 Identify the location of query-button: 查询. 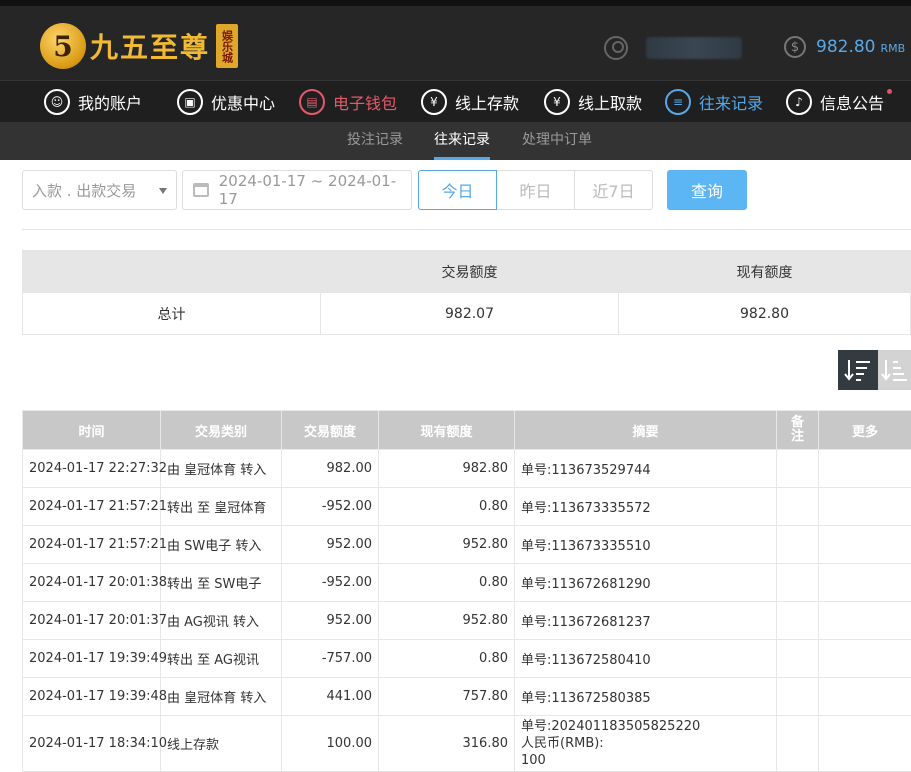
(707, 190).